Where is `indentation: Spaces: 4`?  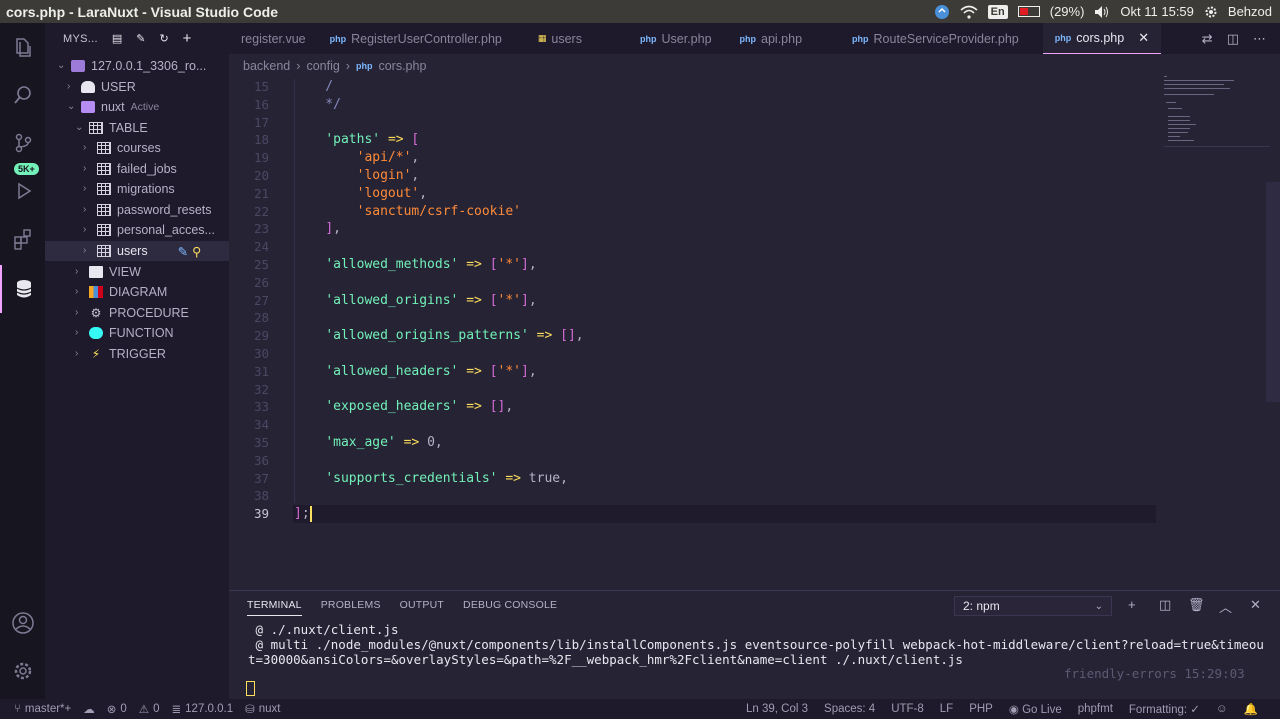
indentation: Spaces: 4 is located at coordinates (849, 709).